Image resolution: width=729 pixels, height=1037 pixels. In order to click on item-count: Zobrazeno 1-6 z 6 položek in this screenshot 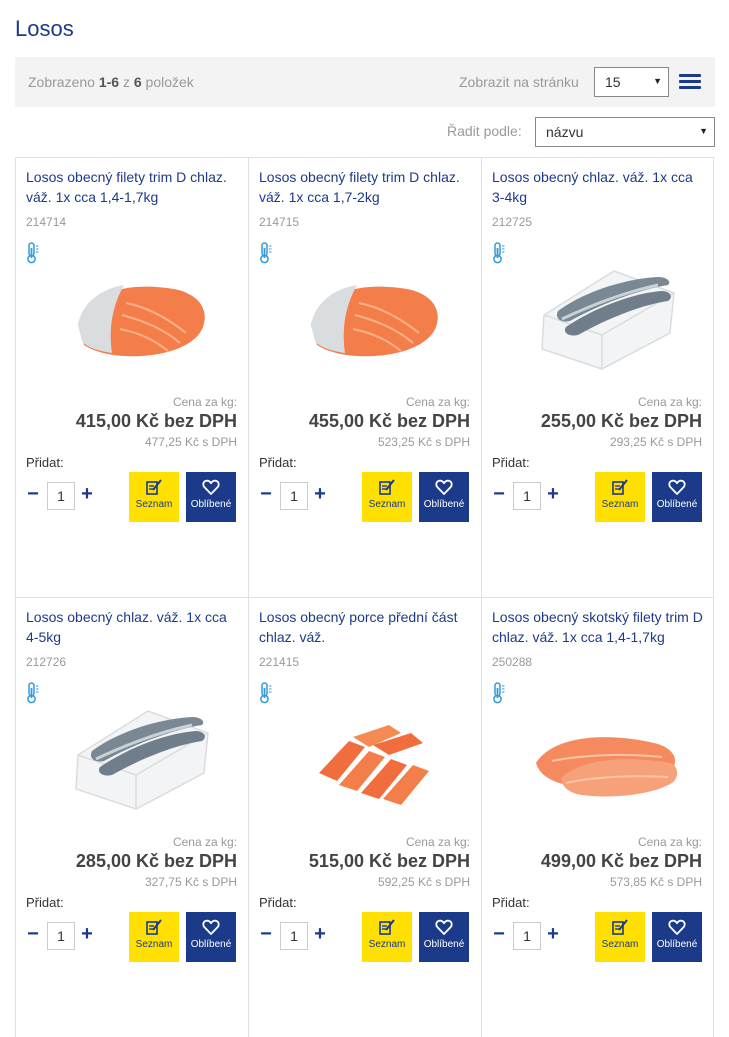, I will do `click(111, 82)`.